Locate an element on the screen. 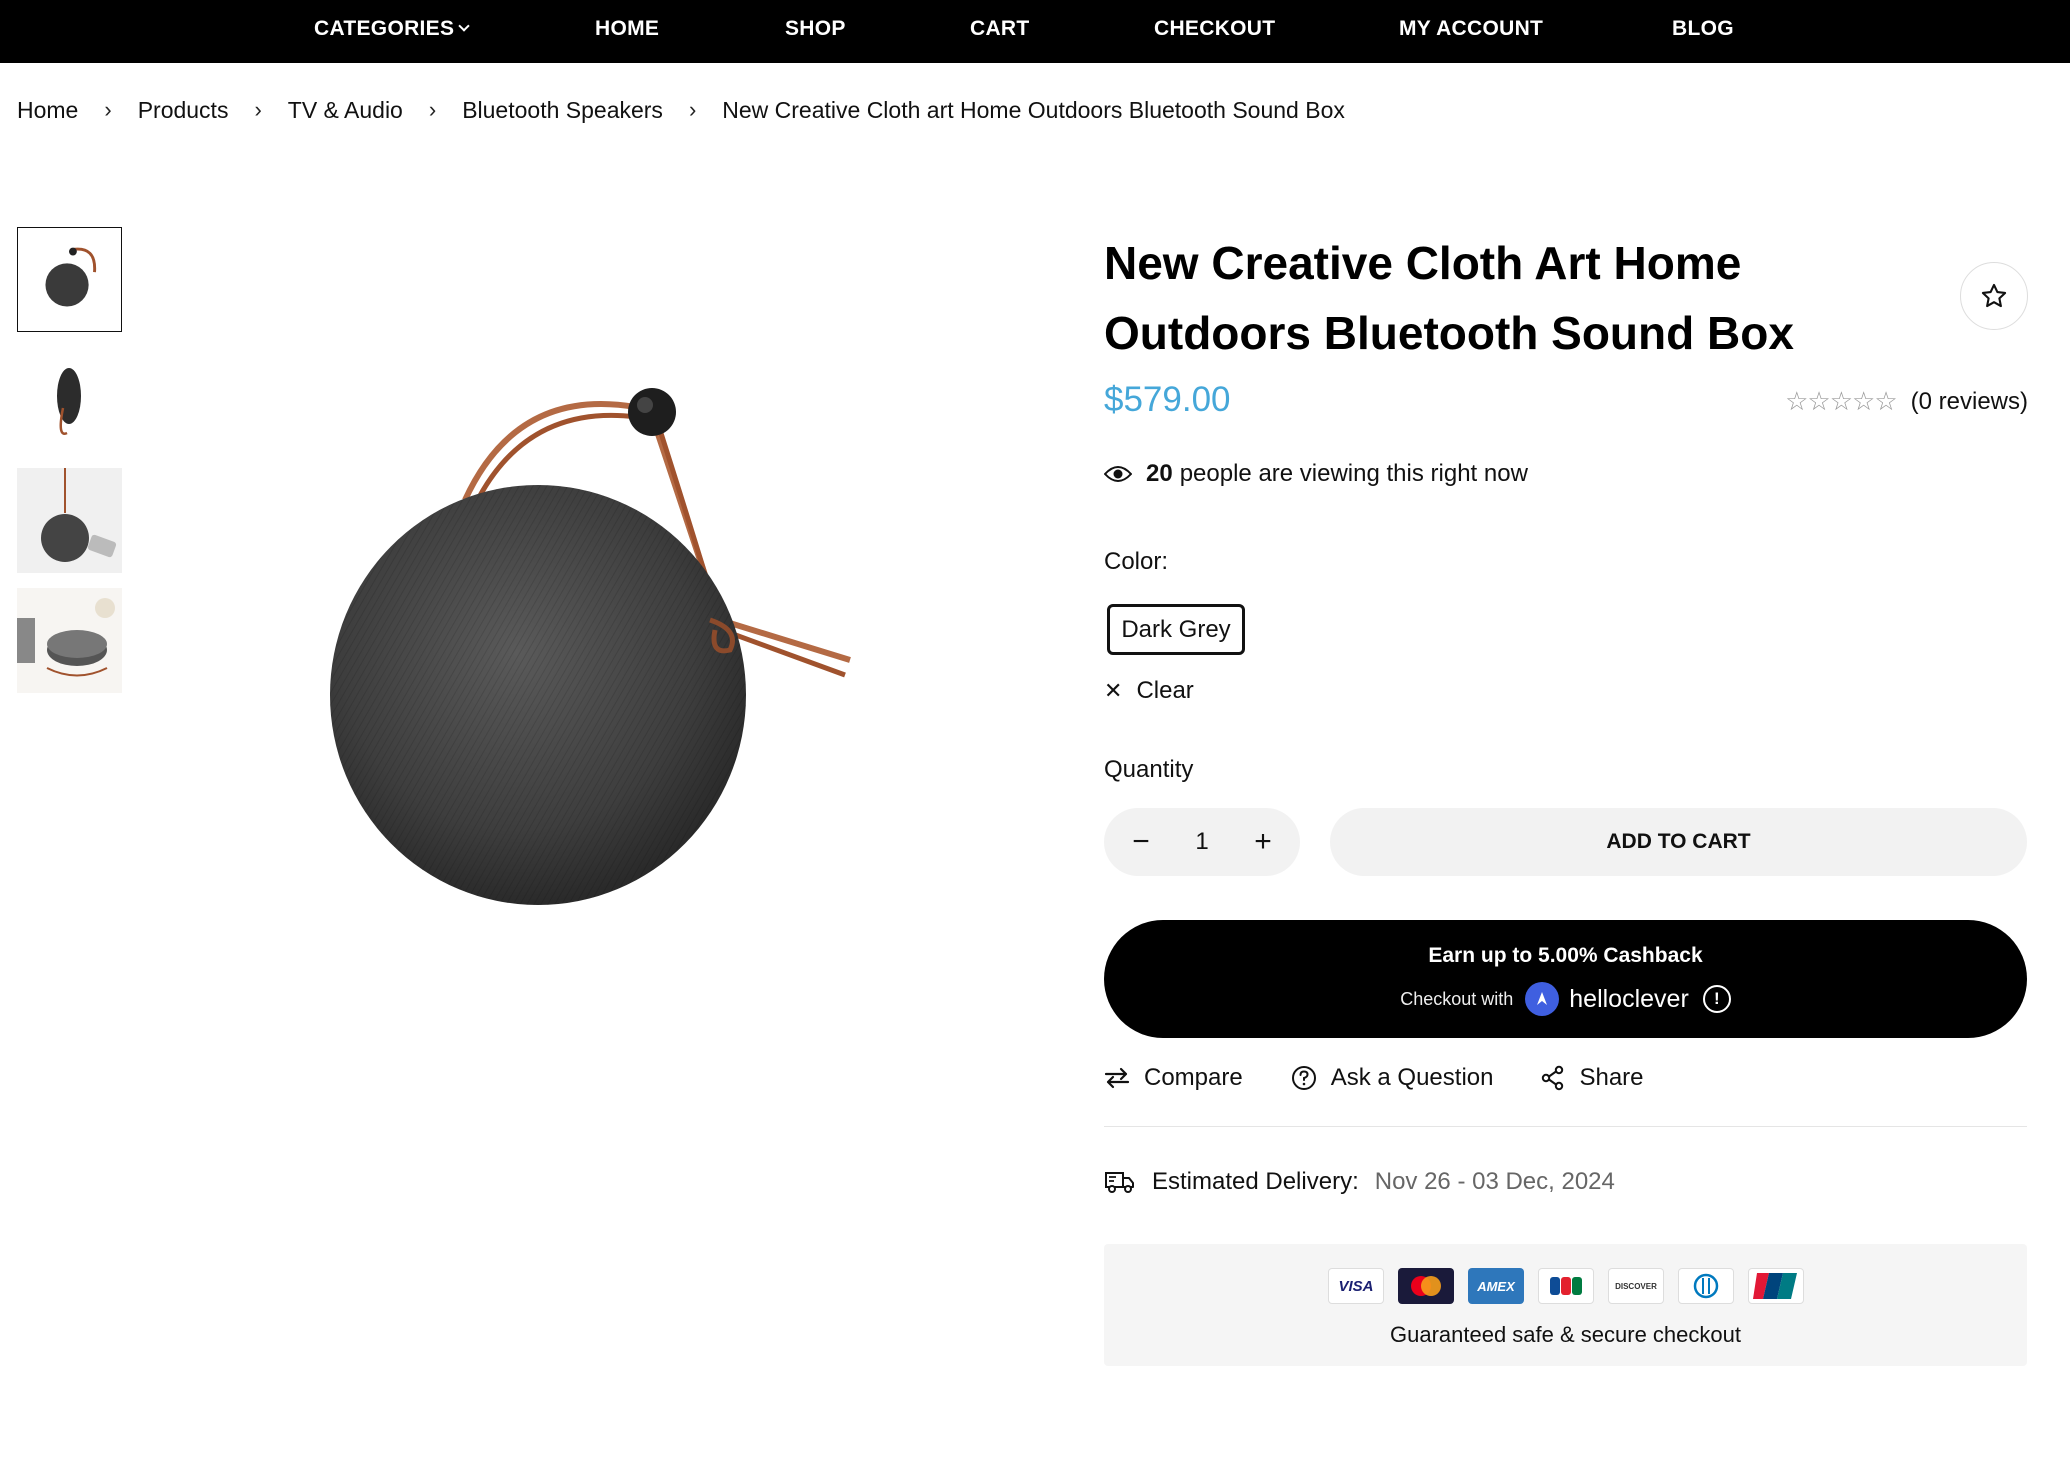 Image resolution: width=2070 pixels, height=1476 pixels. nav-blog: BLOG is located at coordinates (1703, 31).